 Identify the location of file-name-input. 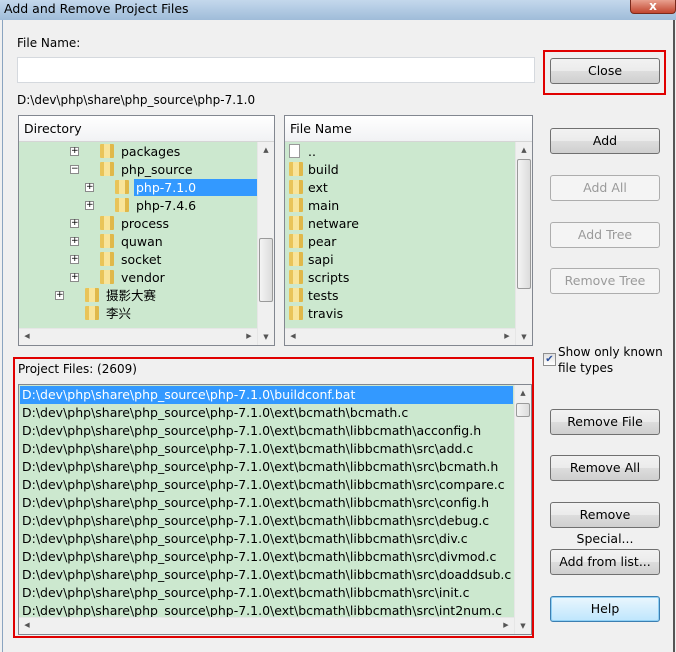
(276, 70).